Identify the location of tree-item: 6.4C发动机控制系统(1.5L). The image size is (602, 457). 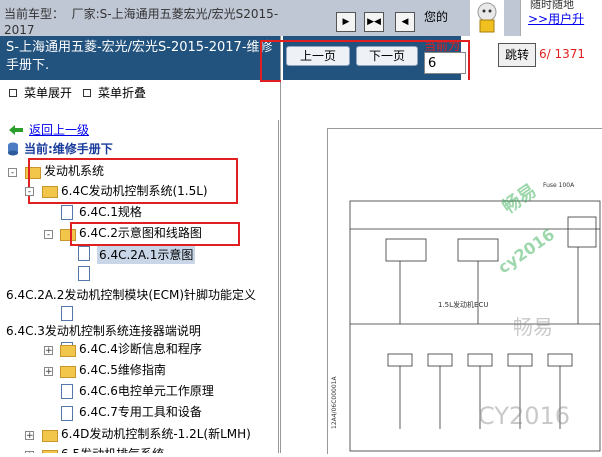
(134, 191).